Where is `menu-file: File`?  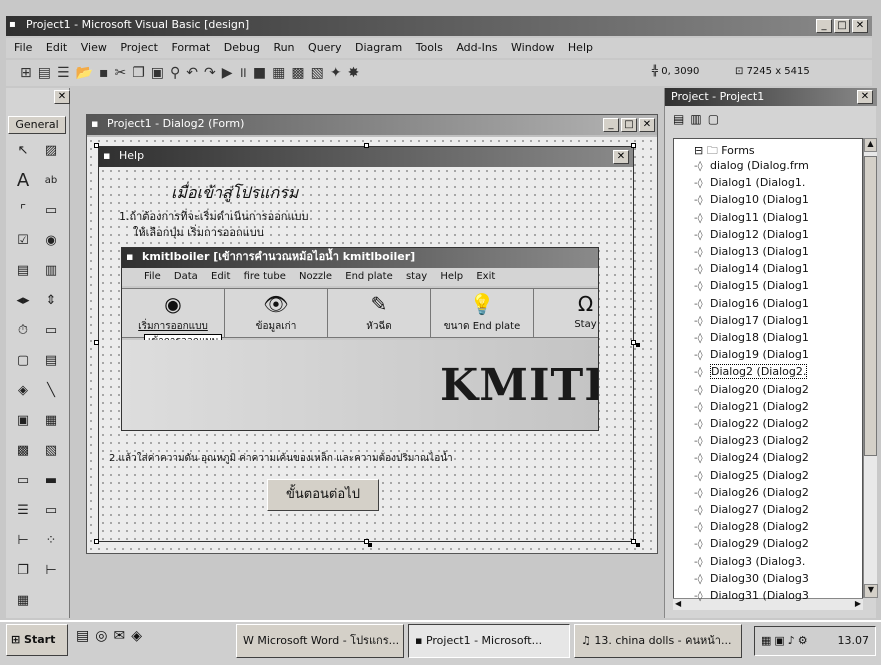 menu-file: File is located at coordinates (23, 47).